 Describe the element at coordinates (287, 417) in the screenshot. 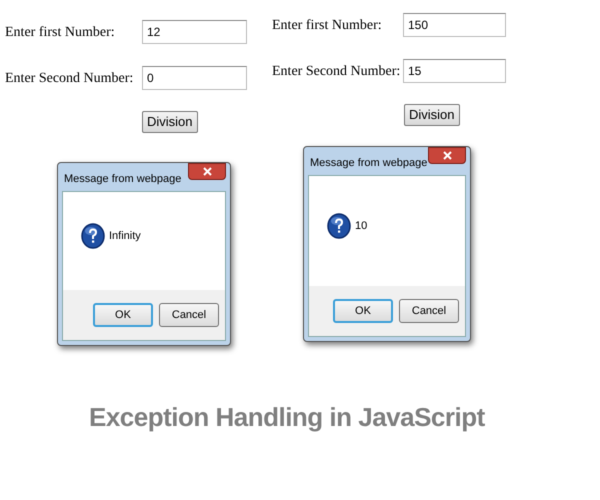

I see `caption: Exception Handling in JavaScript` at that location.